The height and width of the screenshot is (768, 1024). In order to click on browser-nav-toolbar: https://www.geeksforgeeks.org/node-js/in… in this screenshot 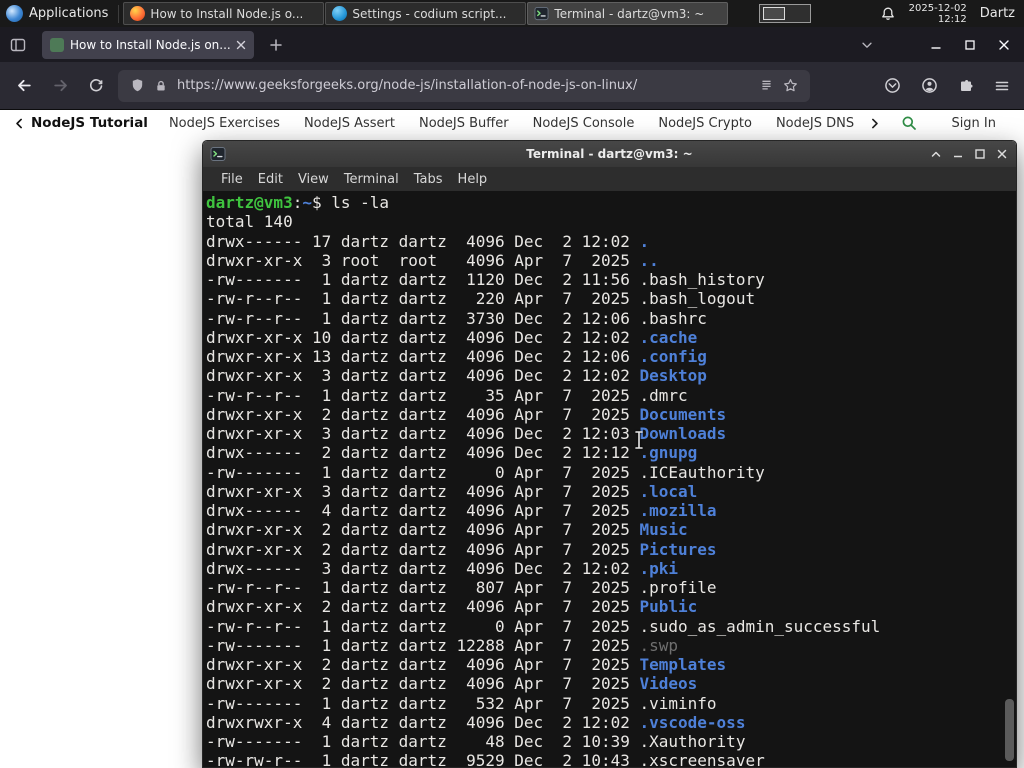, I will do `click(512, 86)`.